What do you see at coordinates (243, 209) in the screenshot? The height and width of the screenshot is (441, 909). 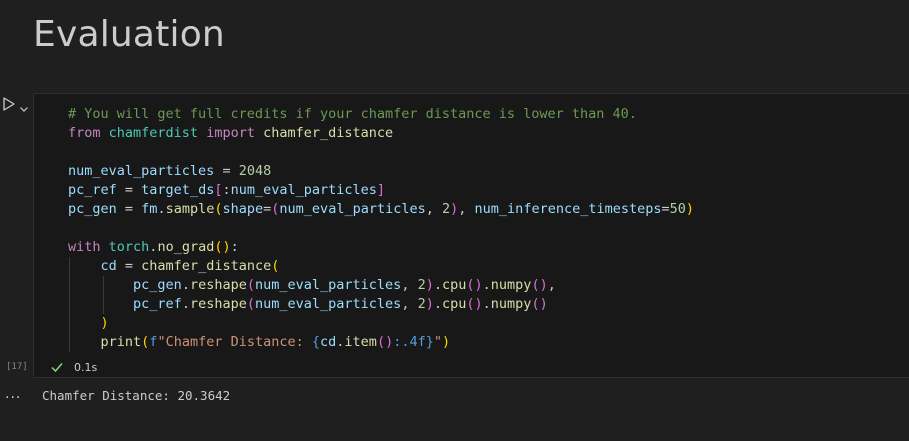 I see `code-token: shape` at bounding box center [243, 209].